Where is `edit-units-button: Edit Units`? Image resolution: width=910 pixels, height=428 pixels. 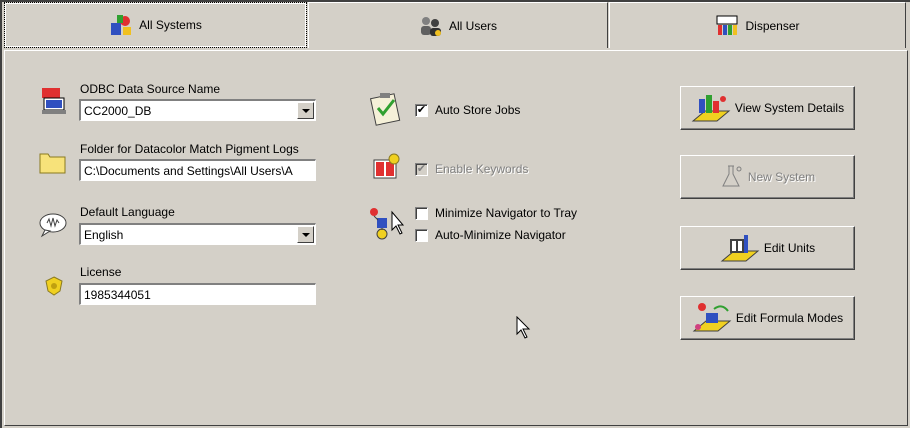
edit-units-button: Edit Units is located at coordinates (767, 248).